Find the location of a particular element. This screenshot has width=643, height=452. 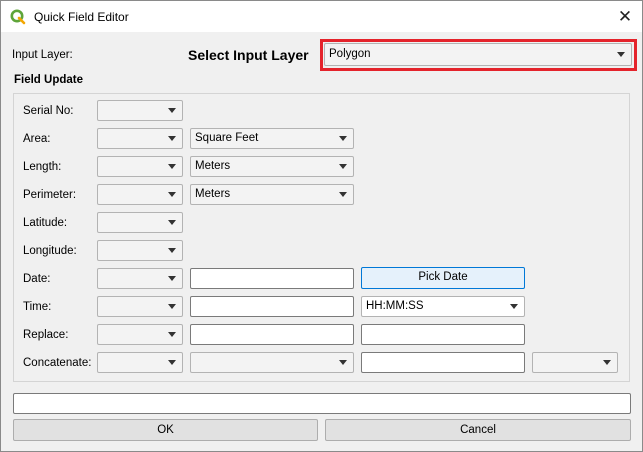

qgis-logo-icon is located at coordinates (18, 17).